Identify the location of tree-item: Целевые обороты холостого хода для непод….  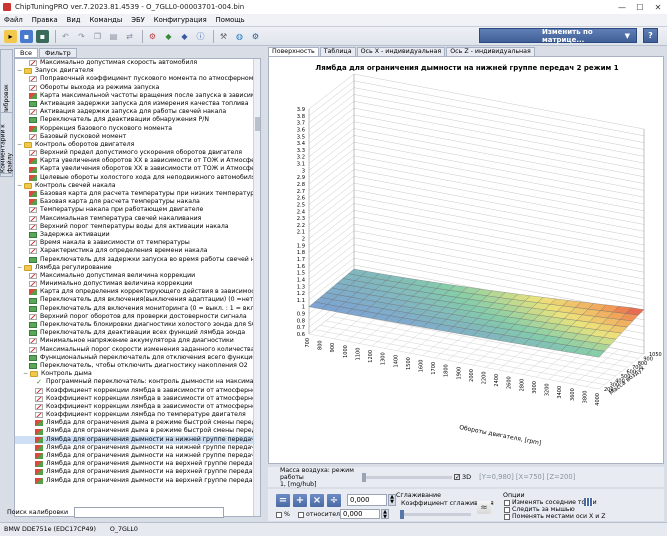
(137, 178).